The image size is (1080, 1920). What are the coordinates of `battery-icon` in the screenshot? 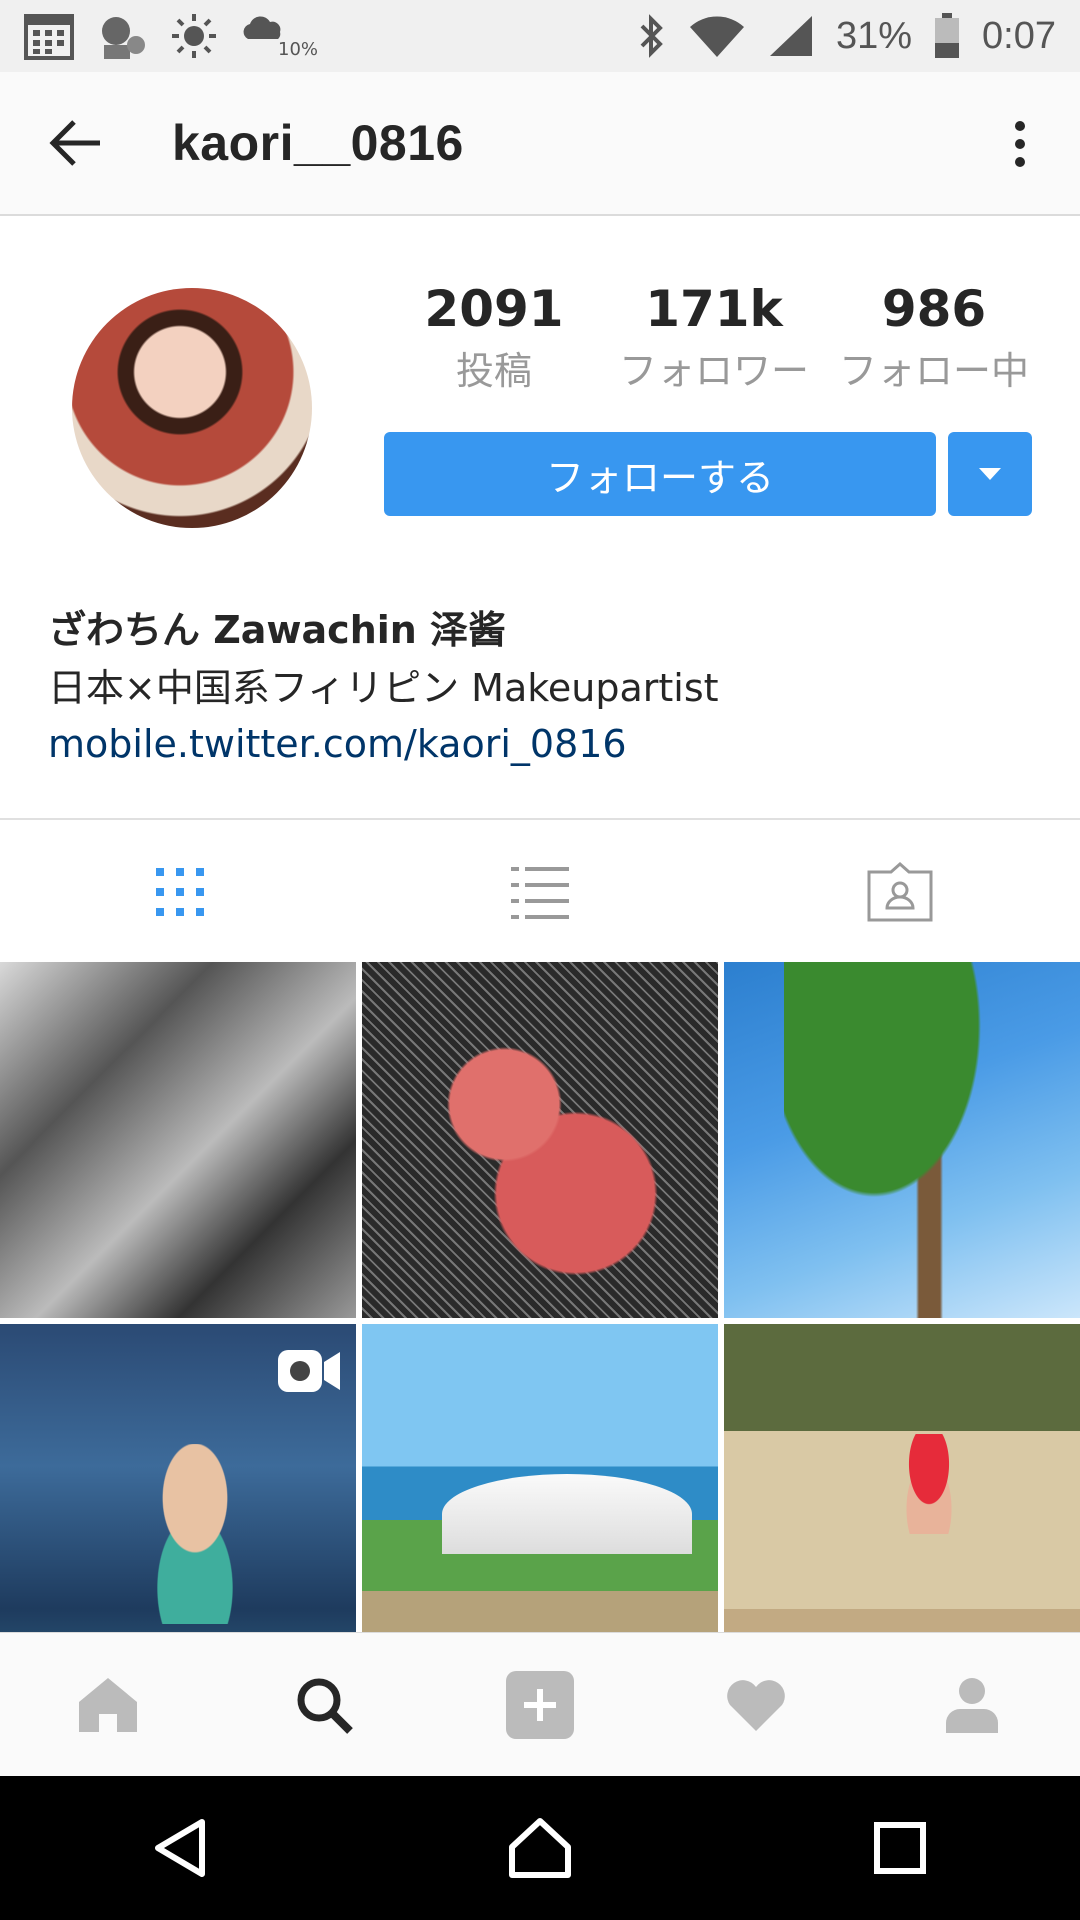 It's located at (947, 35).